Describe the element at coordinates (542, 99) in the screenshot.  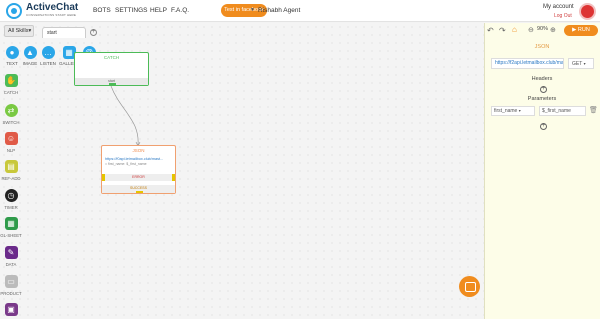
I see `parameters-label: Parameters` at that location.